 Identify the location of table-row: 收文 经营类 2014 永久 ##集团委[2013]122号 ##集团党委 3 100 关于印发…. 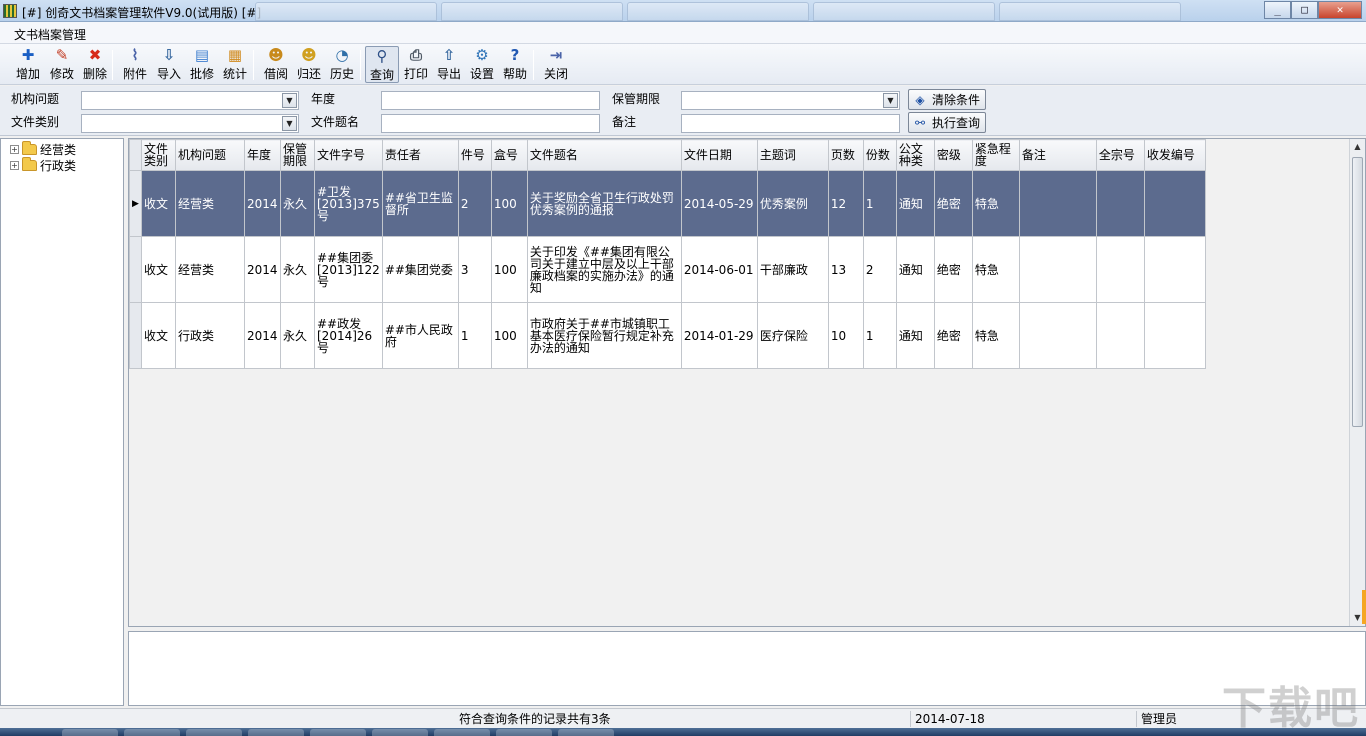
(667, 269).